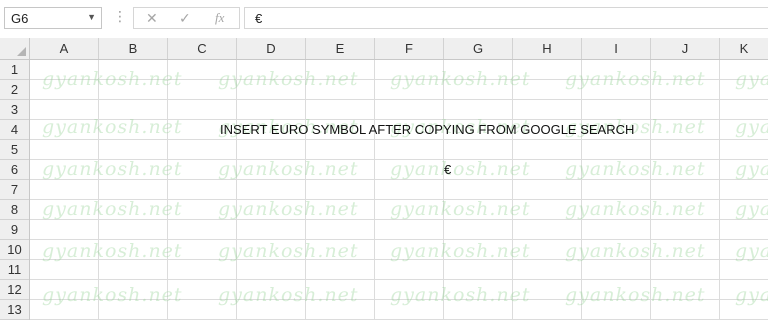 This screenshot has width=768, height=320. I want to click on column-header: E, so click(340, 48).